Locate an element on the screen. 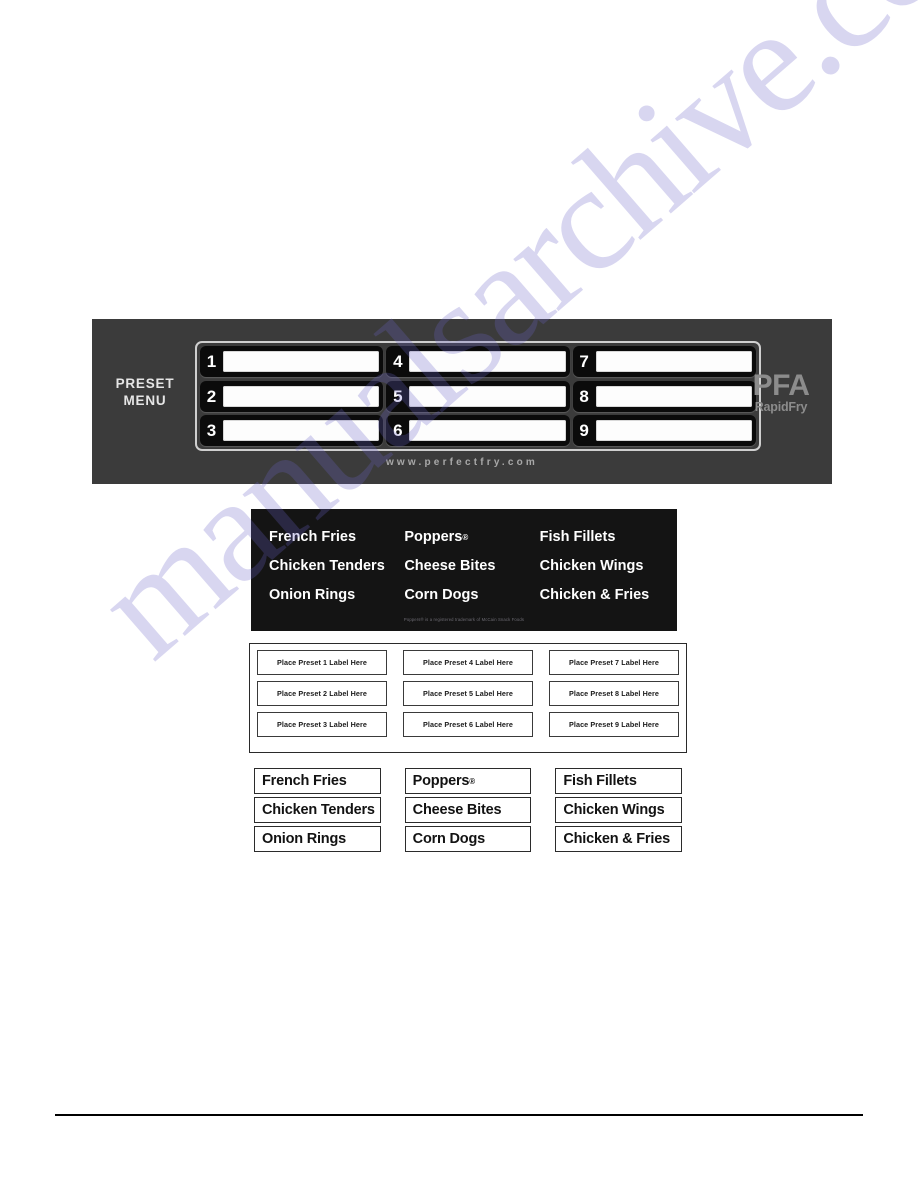 The height and width of the screenshot is (1188, 918). blank-label-preset-8: Place Preset 8 Label Here is located at coordinates (614, 693).